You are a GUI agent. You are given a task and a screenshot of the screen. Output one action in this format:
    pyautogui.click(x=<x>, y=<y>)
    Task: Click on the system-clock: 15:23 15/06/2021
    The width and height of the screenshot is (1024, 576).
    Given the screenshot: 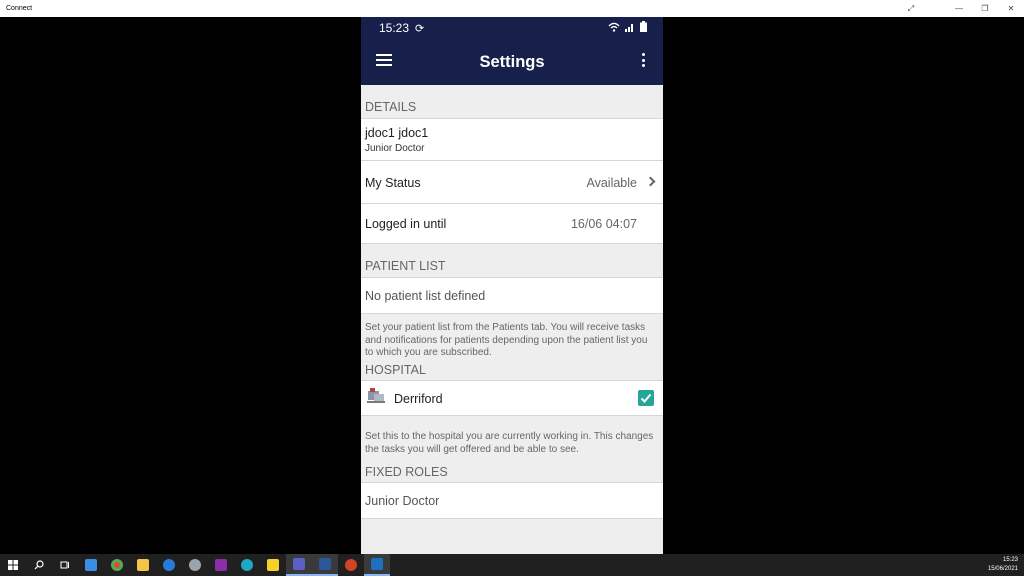 What is the action you would take?
    pyautogui.click(x=1003, y=565)
    